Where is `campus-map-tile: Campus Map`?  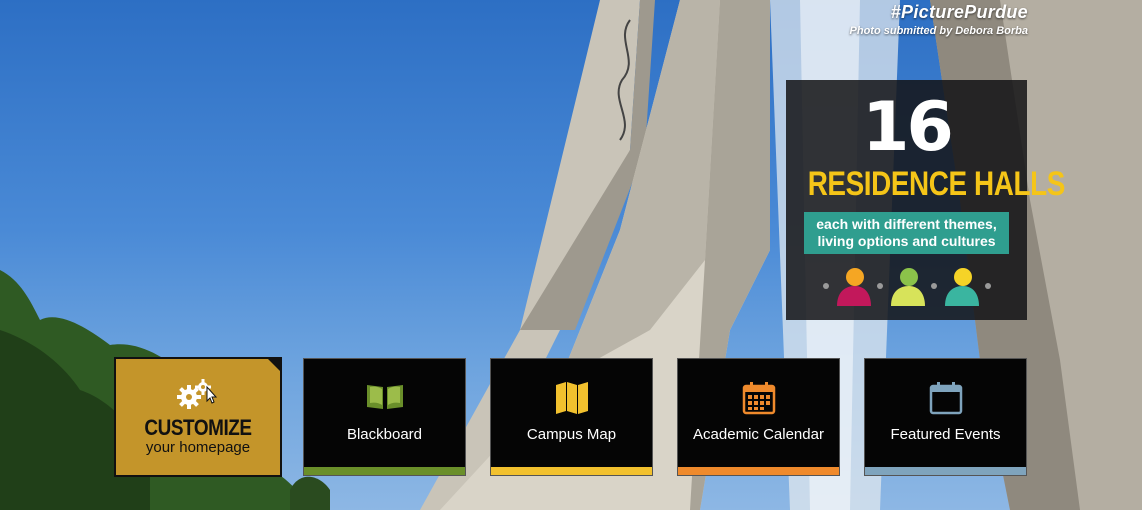 campus-map-tile: Campus Map is located at coordinates (571, 417).